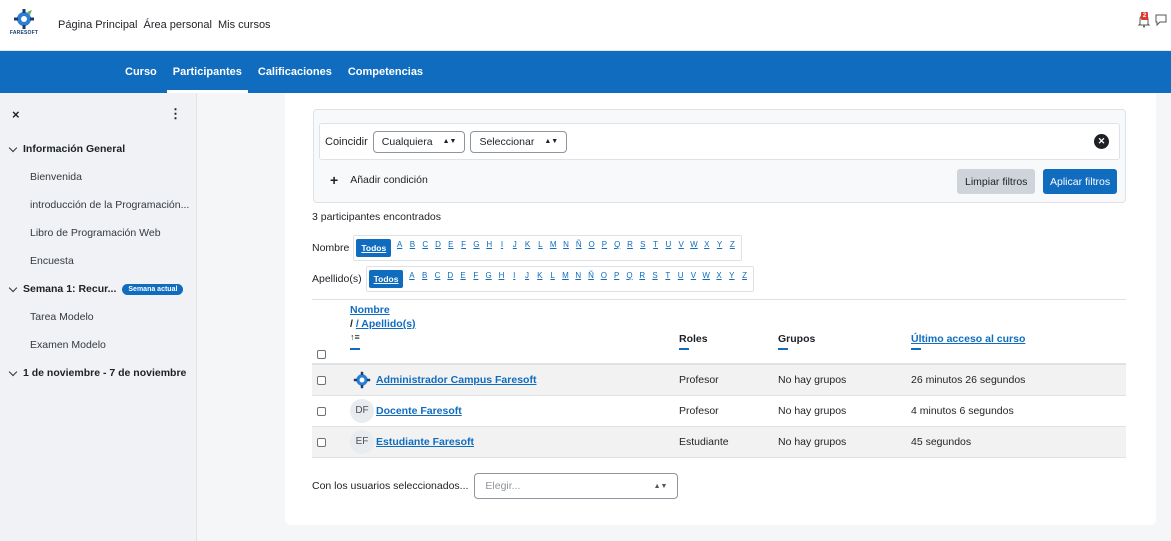 This screenshot has height=541, width=1171. What do you see at coordinates (244, 25) in the screenshot?
I see `nav-my-courses: Mis cursos` at bounding box center [244, 25].